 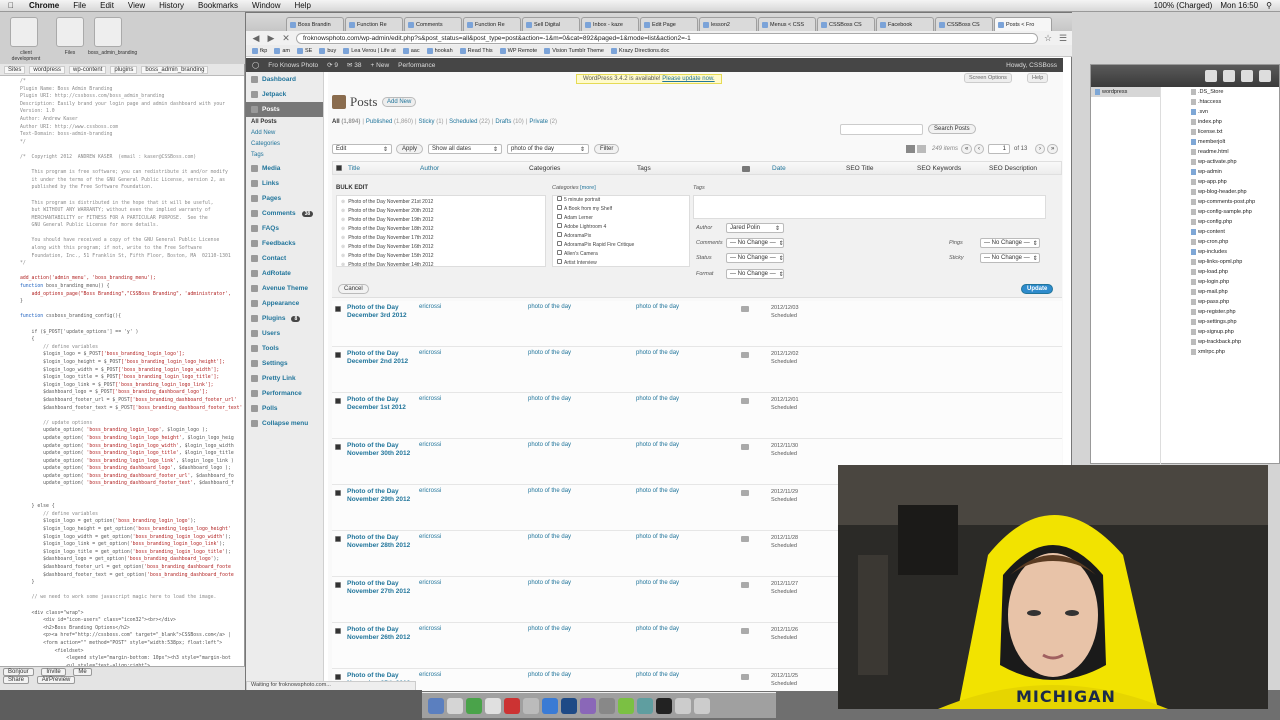 What do you see at coordinates (339, 168) in the screenshot?
I see `select-all-checkbox` at bounding box center [339, 168].